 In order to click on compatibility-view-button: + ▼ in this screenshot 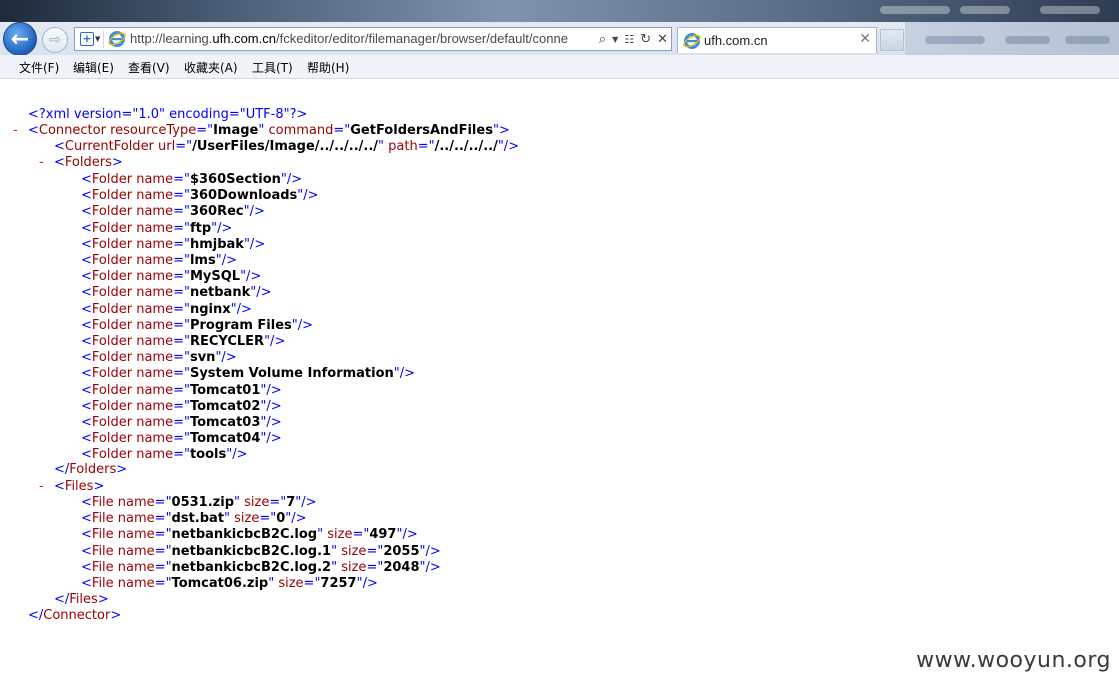, I will do `click(90, 39)`.